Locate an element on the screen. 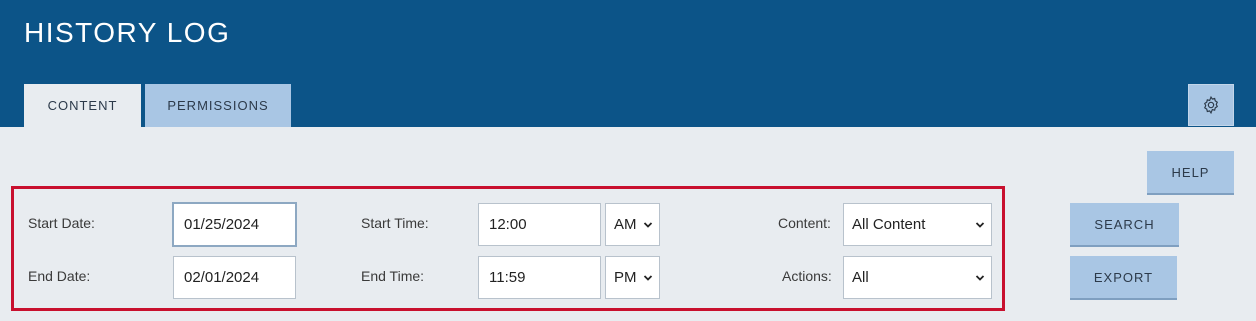 The image size is (1256, 321). page-title: HISTORY LOG is located at coordinates (127, 32).